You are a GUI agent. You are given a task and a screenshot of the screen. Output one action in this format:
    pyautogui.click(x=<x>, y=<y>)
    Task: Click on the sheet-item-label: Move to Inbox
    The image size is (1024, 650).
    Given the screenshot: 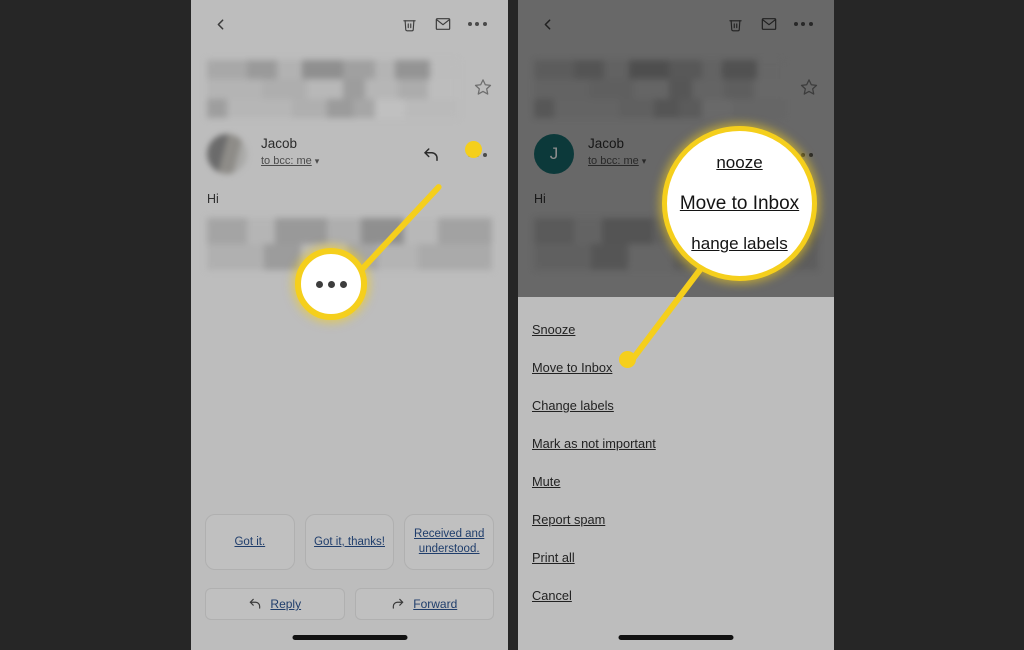 What is the action you would take?
    pyautogui.click(x=572, y=367)
    